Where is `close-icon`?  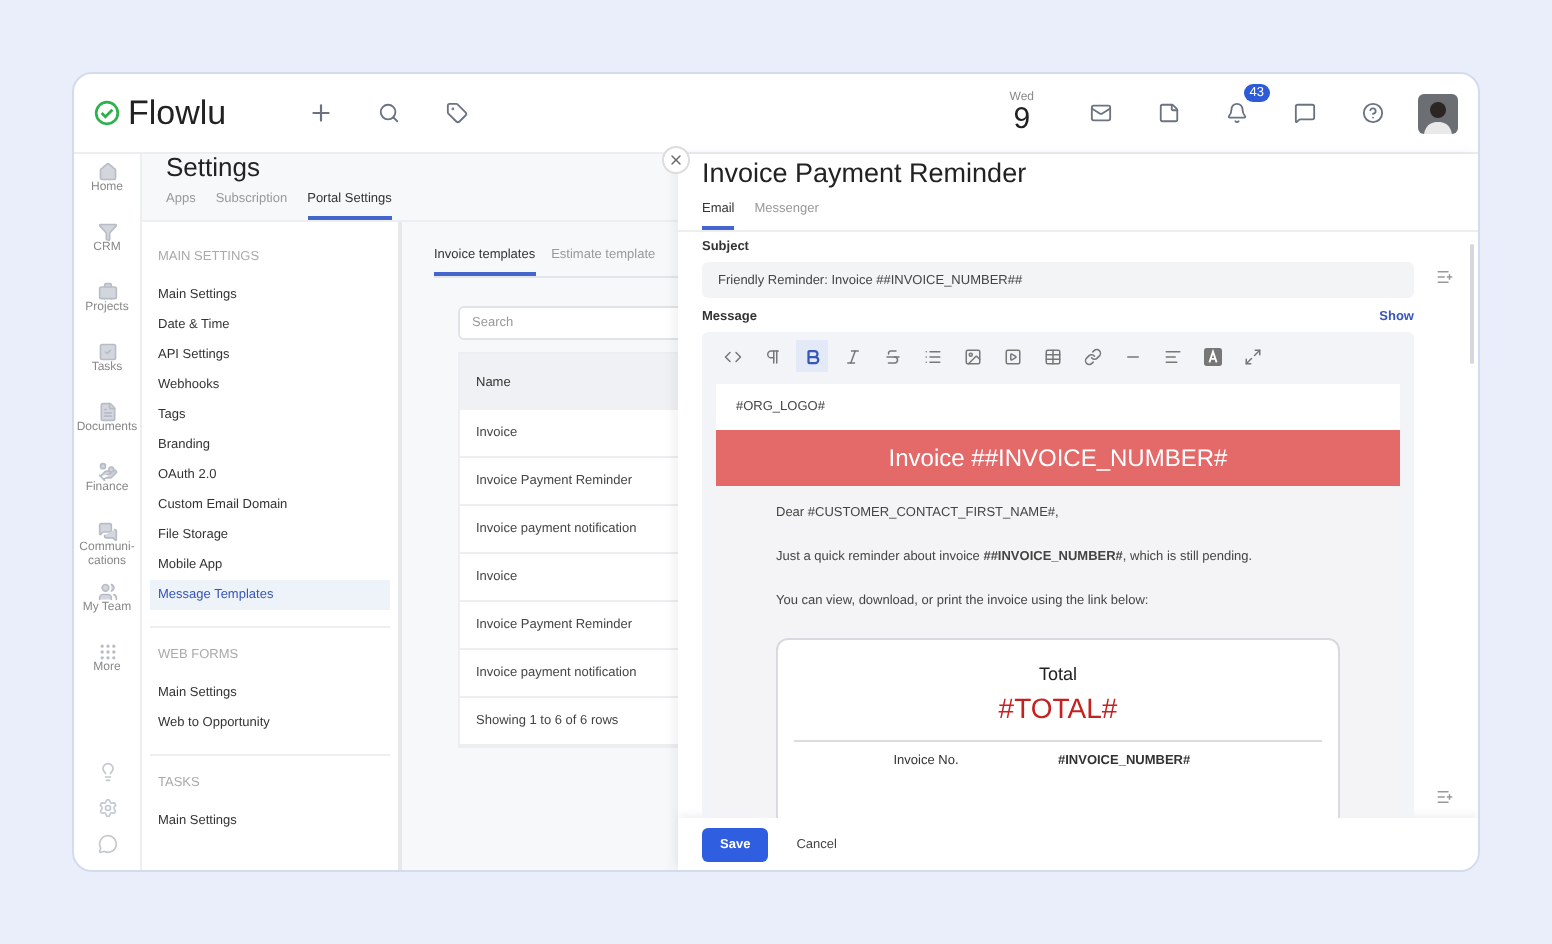 close-icon is located at coordinates (676, 160).